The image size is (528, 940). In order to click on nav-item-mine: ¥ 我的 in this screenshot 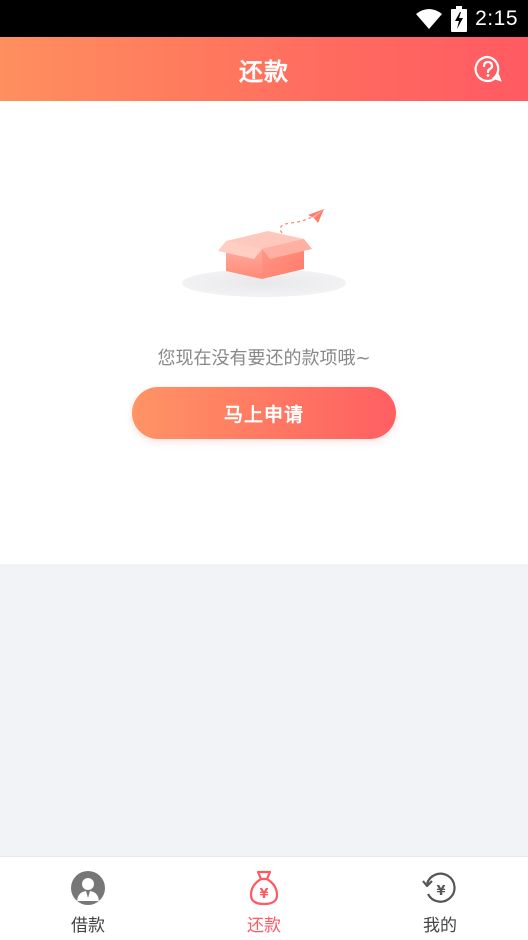, I will do `click(440, 898)`.